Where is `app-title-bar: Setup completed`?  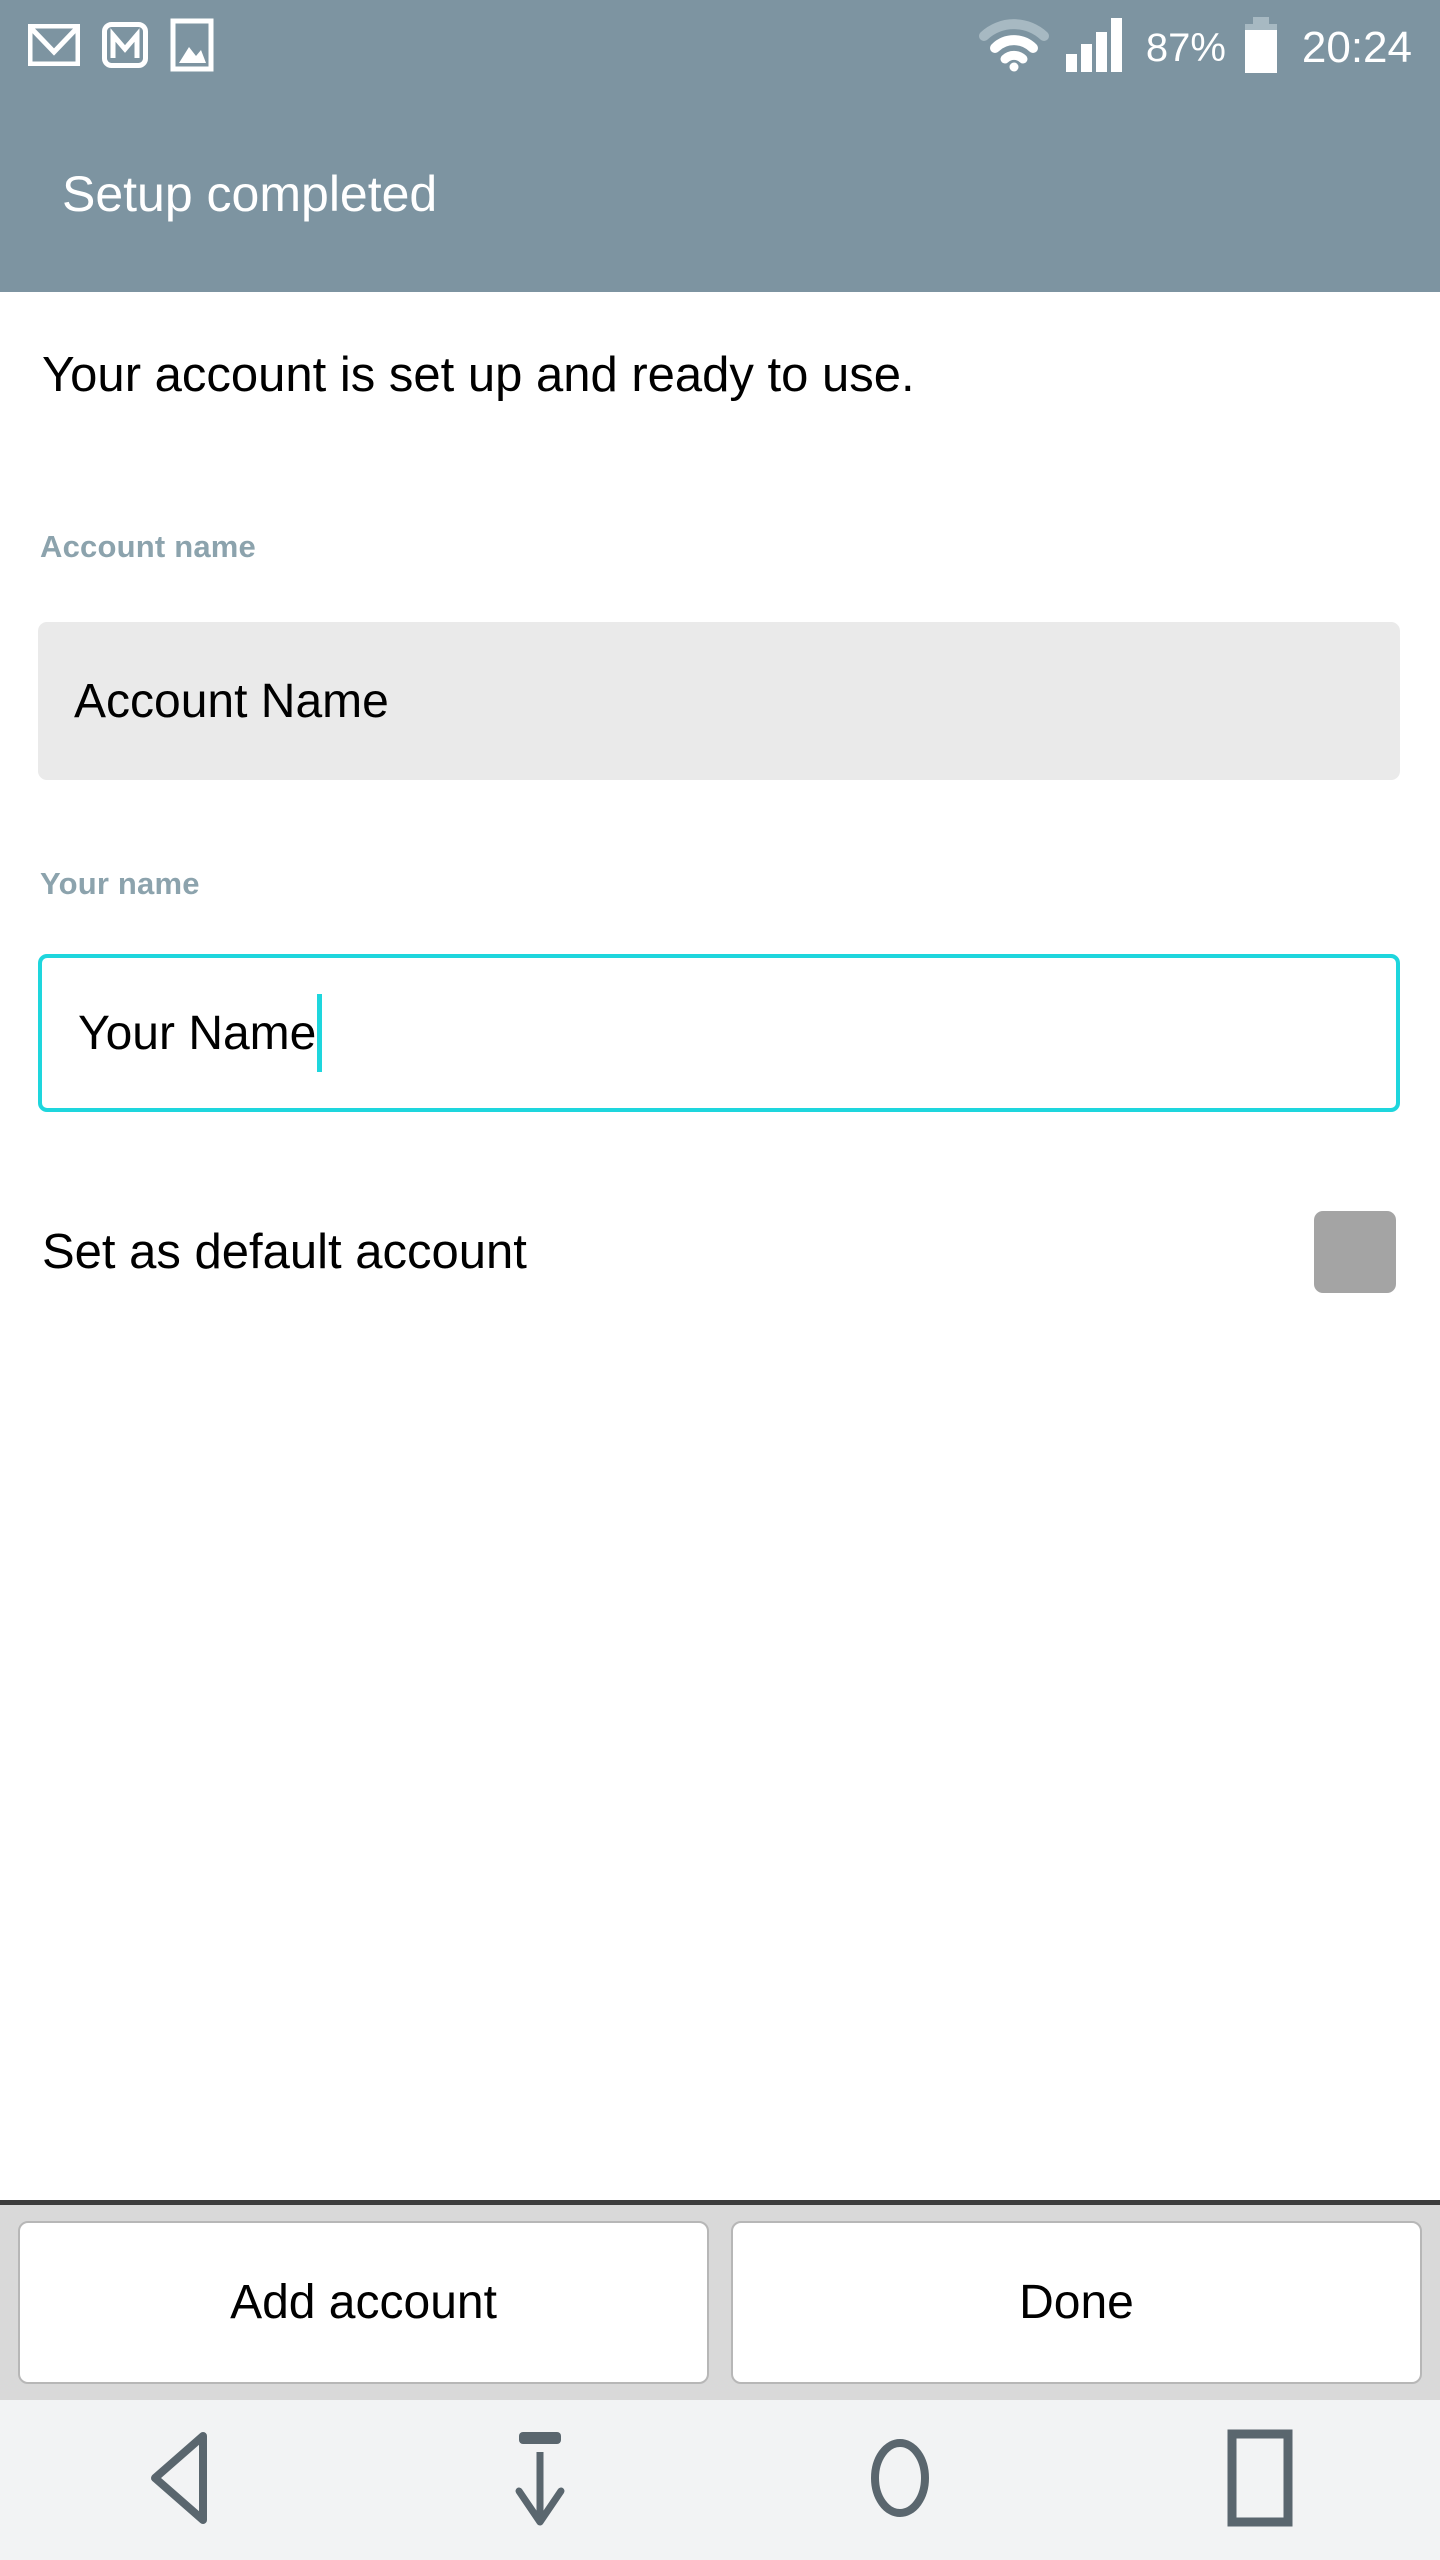
app-title-bar: Setup completed is located at coordinates (720, 193).